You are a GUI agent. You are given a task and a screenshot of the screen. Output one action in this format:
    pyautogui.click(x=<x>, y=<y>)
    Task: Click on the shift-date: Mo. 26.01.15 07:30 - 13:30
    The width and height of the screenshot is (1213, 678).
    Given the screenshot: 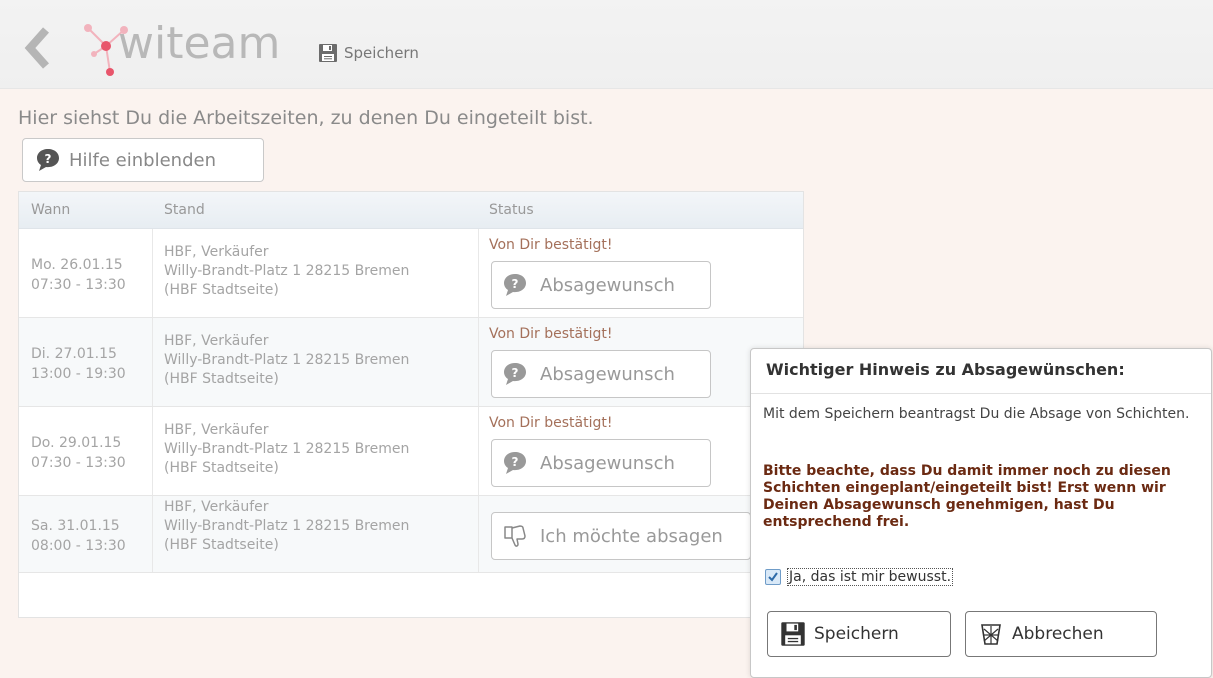 What is the action you would take?
    pyautogui.click(x=78, y=275)
    